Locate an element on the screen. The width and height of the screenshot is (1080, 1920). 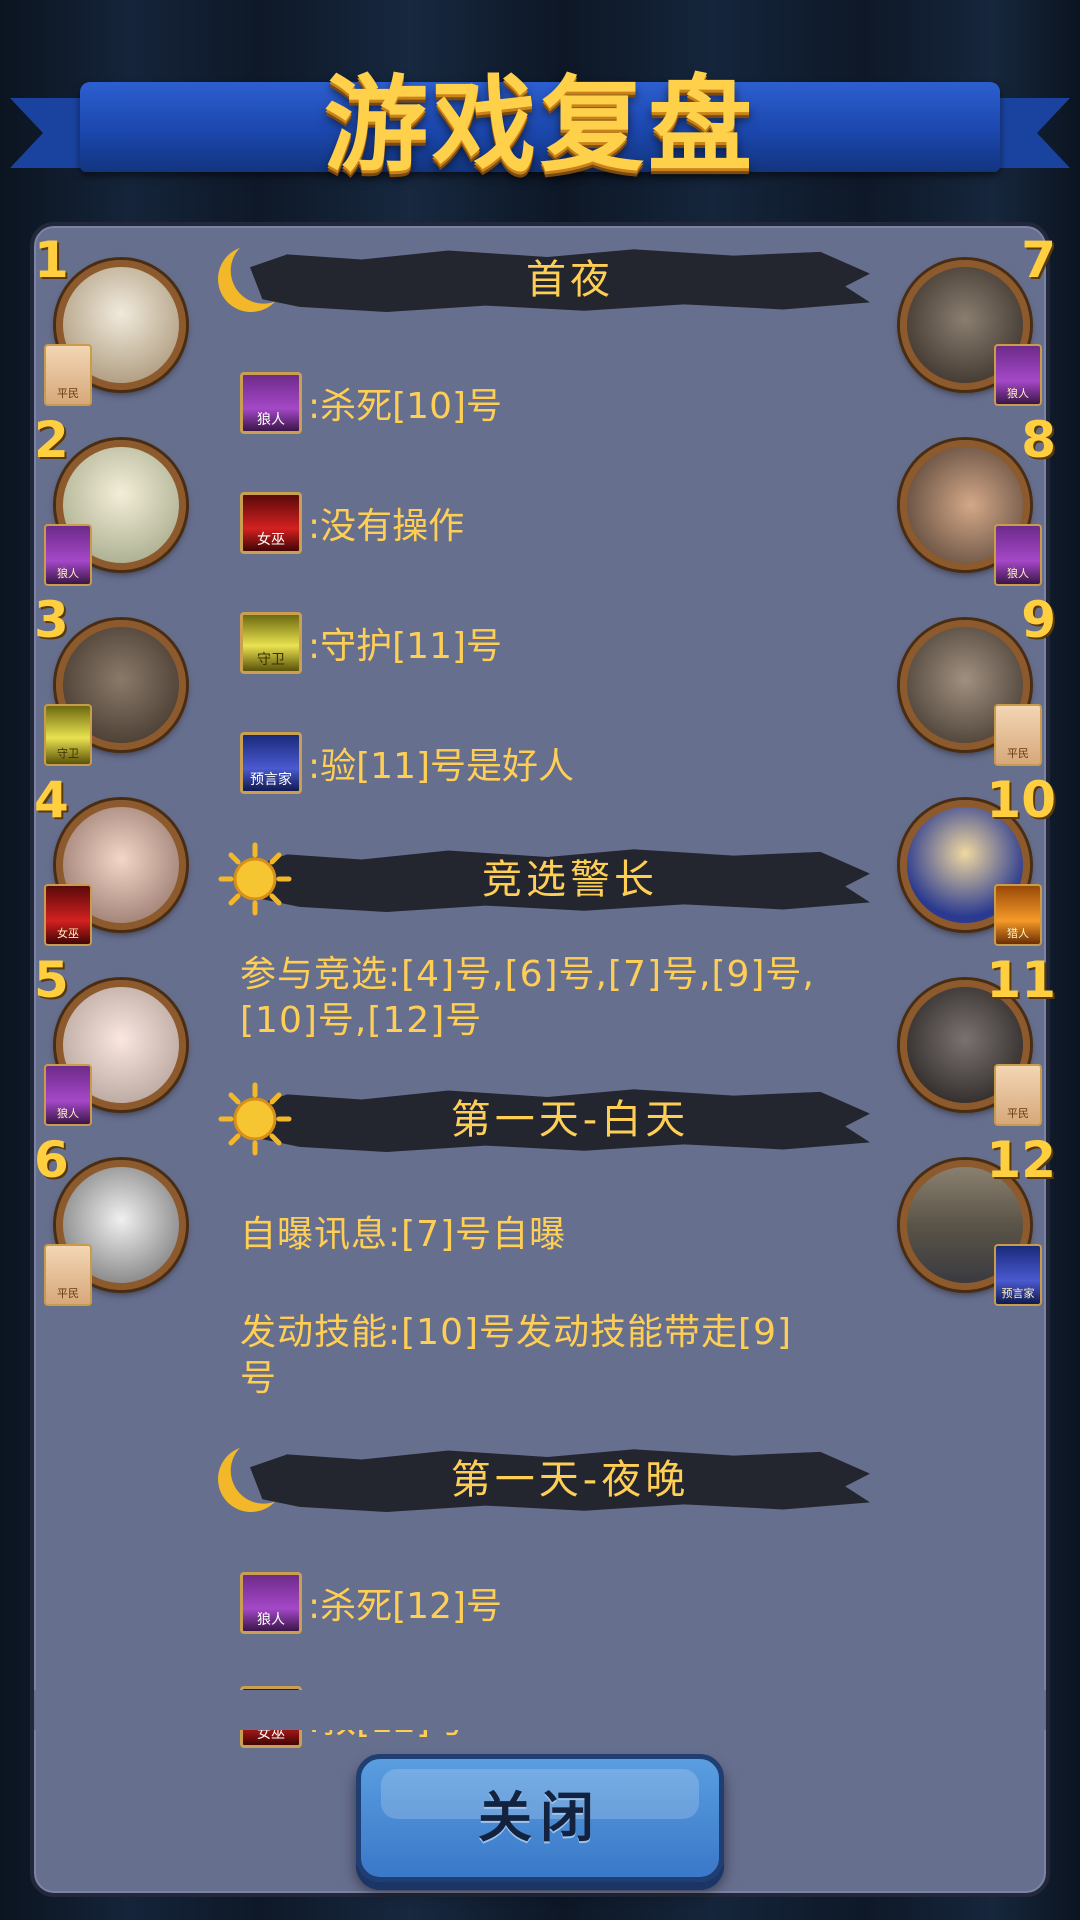
player-slot-7: 7 狼人 is located at coordinates (973, 318).